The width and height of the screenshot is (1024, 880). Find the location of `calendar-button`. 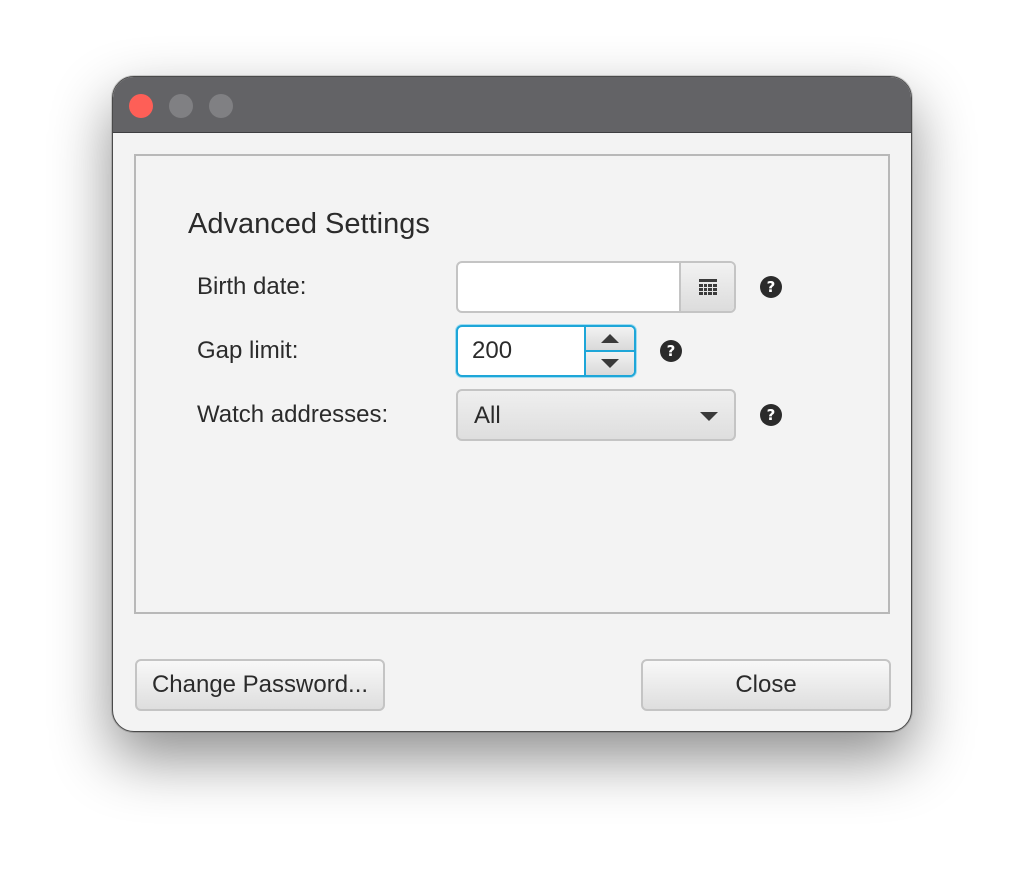

calendar-button is located at coordinates (706, 287).